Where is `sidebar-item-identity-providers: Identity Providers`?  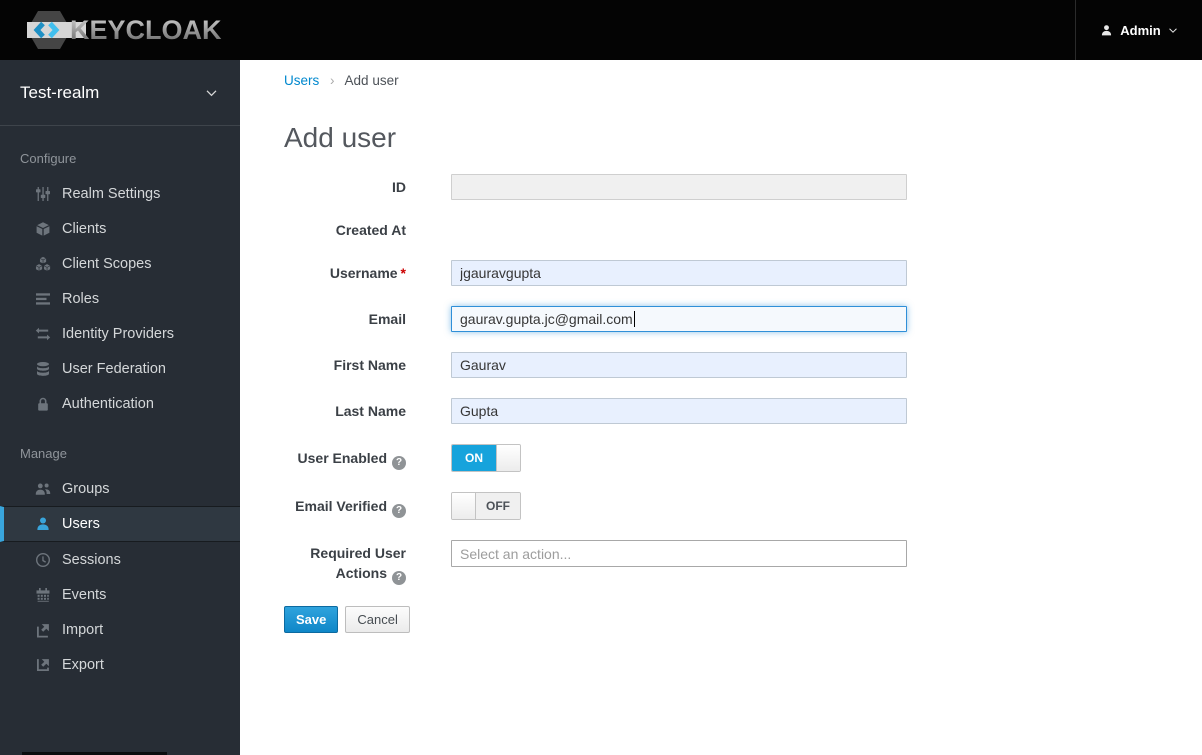 sidebar-item-identity-providers: Identity Providers is located at coordinates (120, 333).